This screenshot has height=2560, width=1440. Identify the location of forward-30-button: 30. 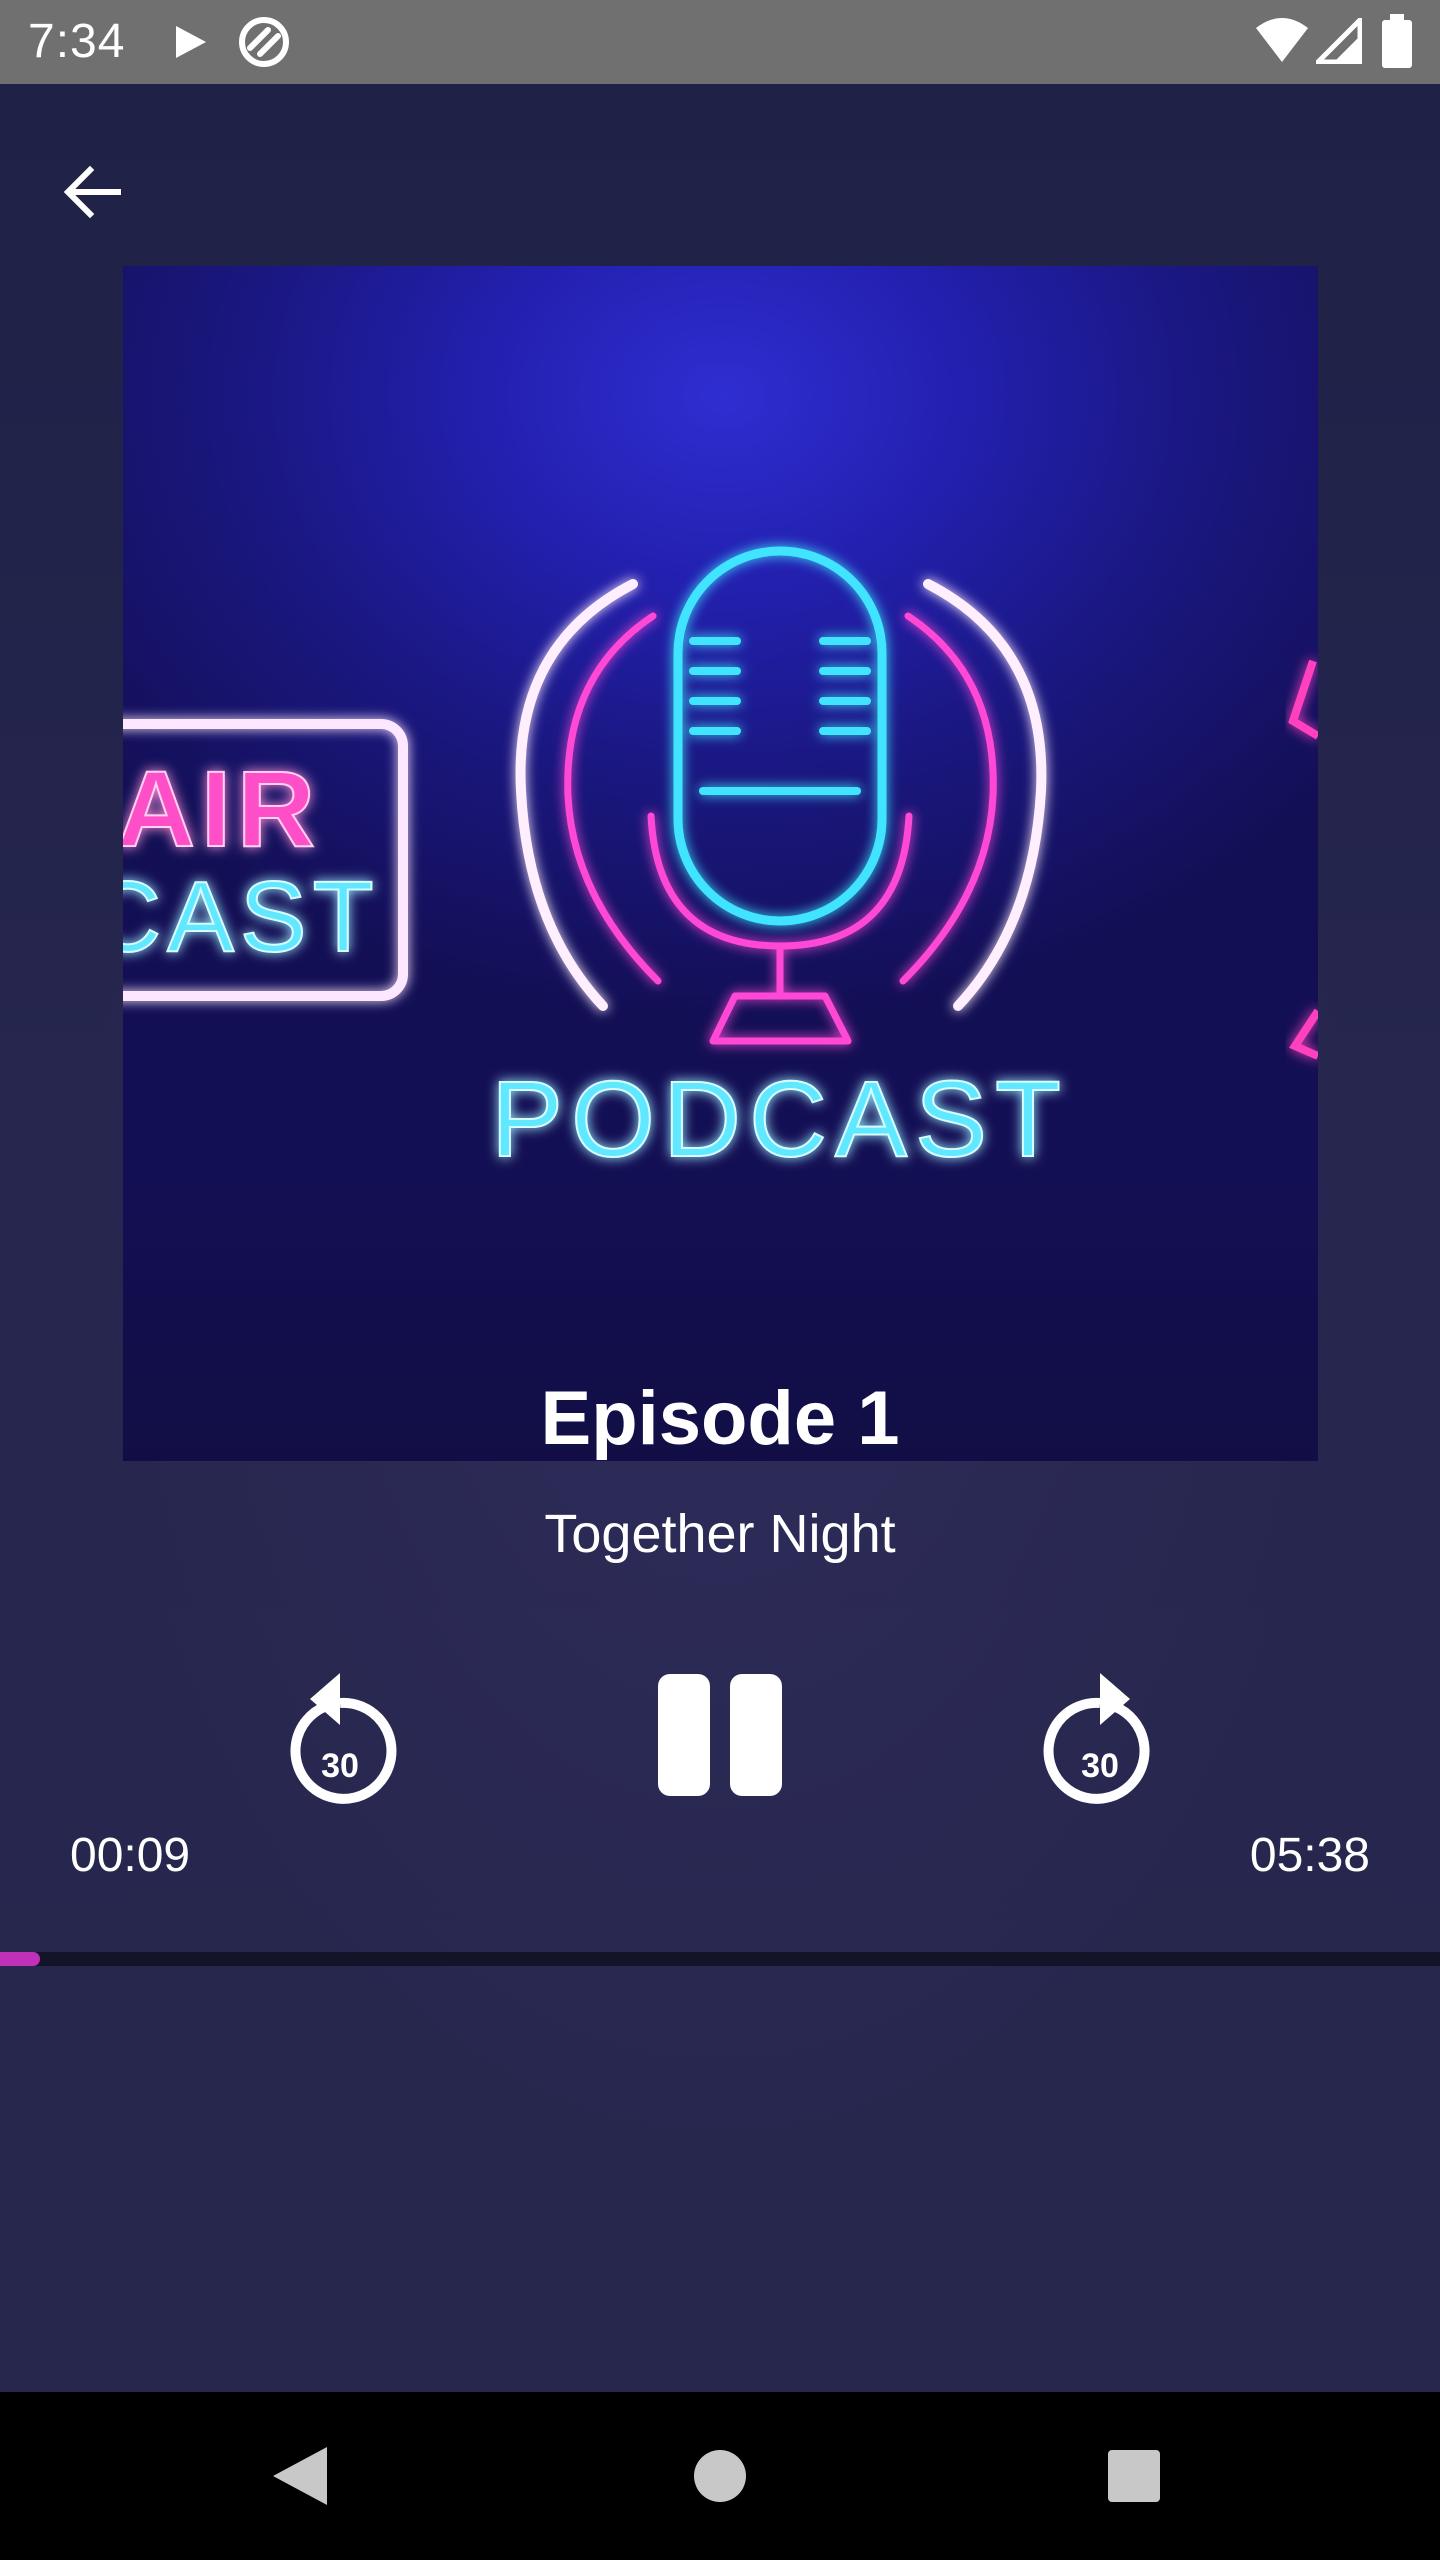
(1100, 1734).